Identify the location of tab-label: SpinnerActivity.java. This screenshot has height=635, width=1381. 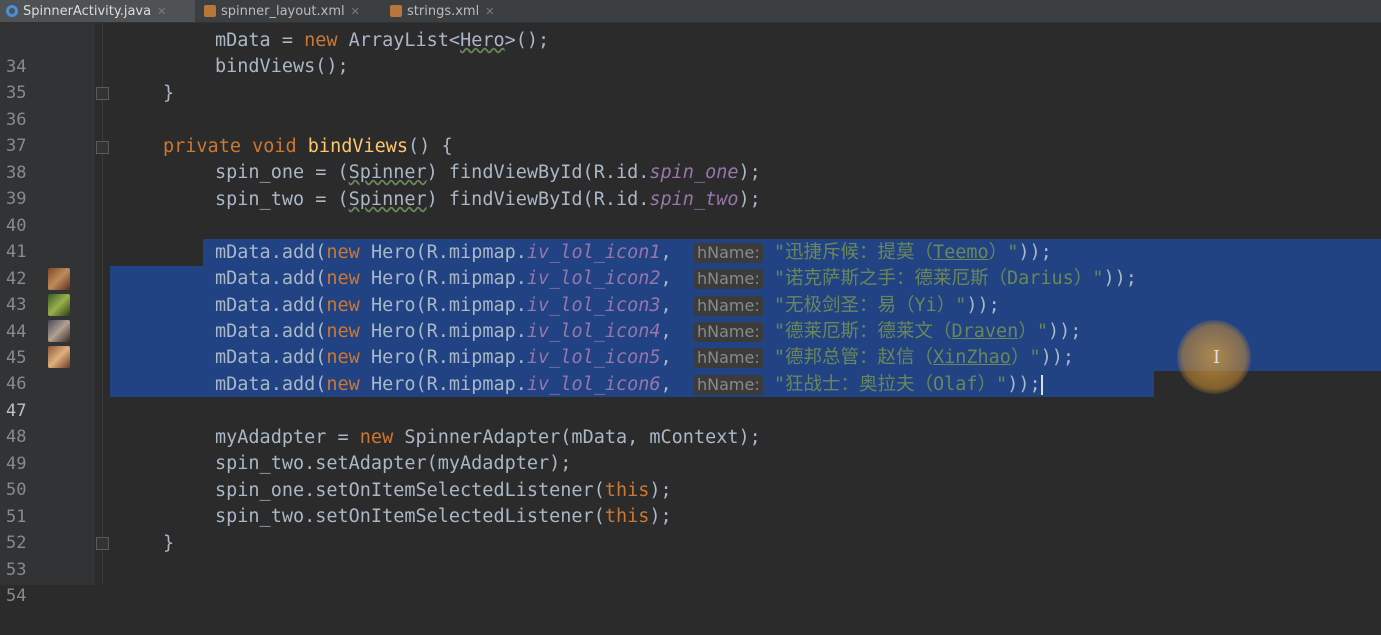
(87, 11).